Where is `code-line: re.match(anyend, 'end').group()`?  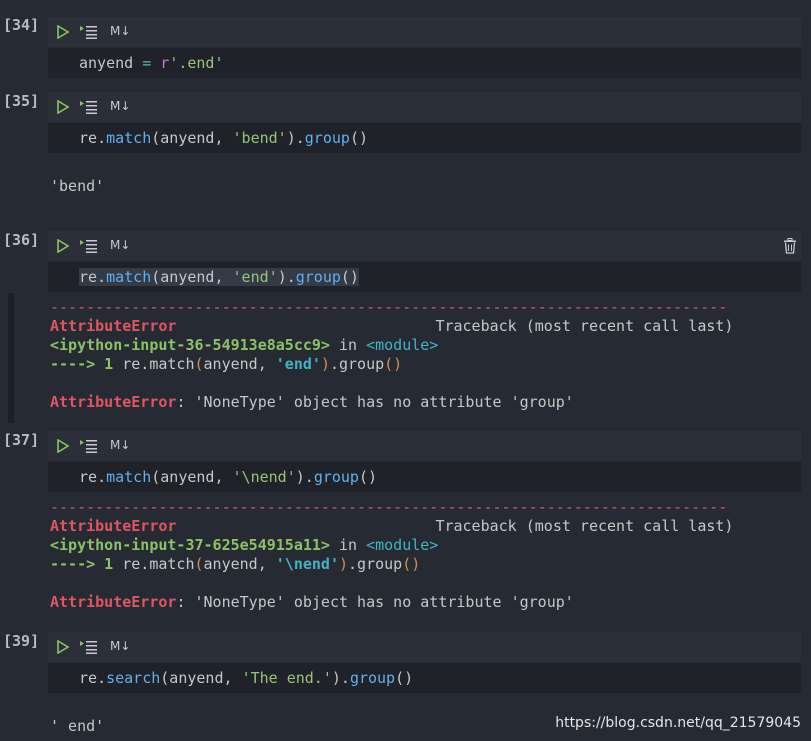
code-line: re.match(anyend, 'end').group() is located at coordinates (219, 277).